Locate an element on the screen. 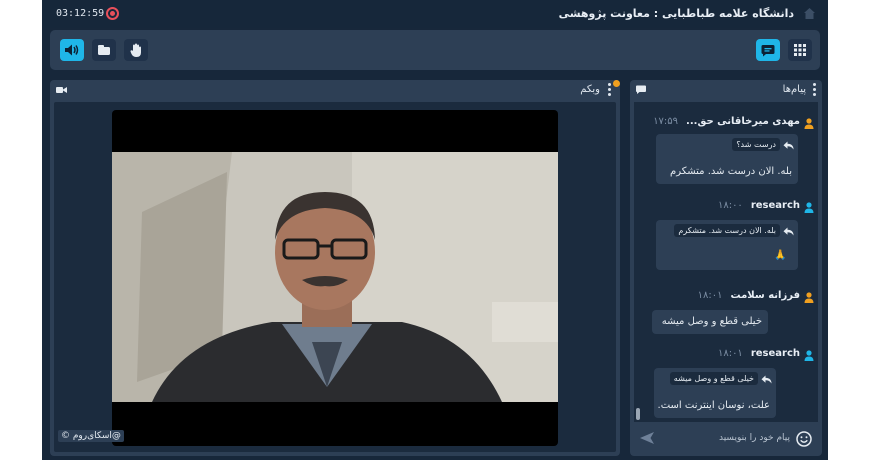  raise-hand-button is located at coordinates (136, 50).